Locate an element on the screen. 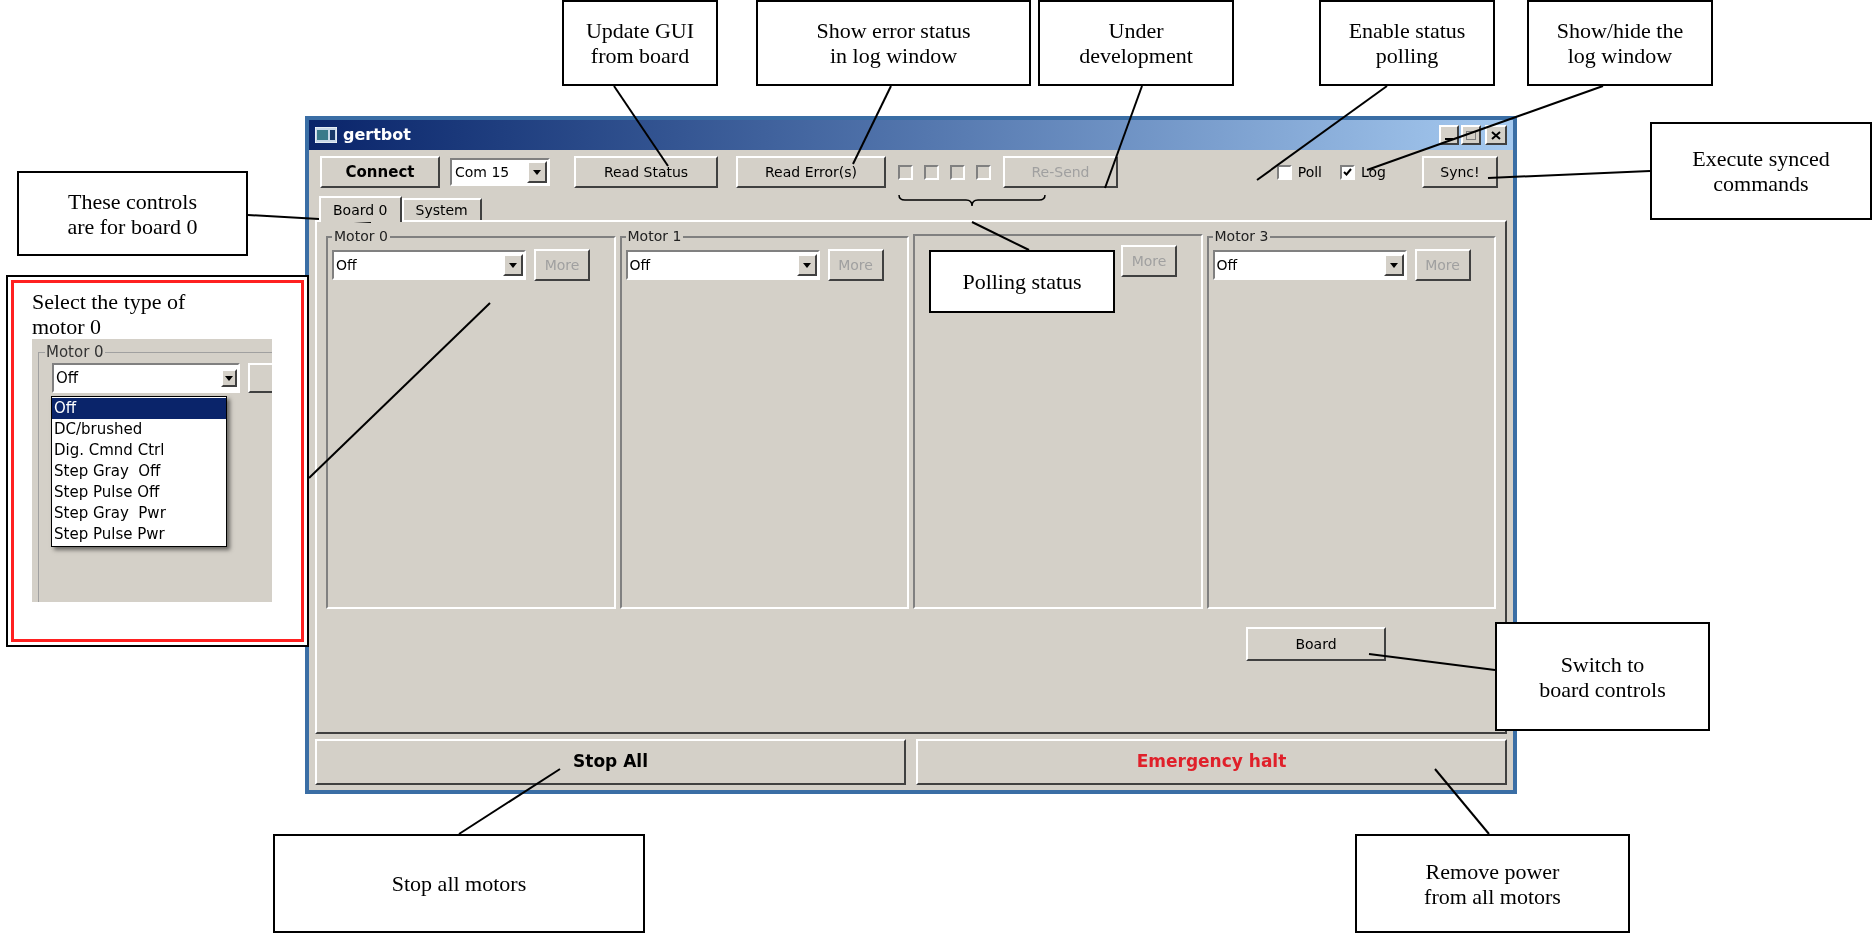 The height and width of the screenshot is (934, 1876). sync-button: Sync! is located at coordinates (1460, 172).